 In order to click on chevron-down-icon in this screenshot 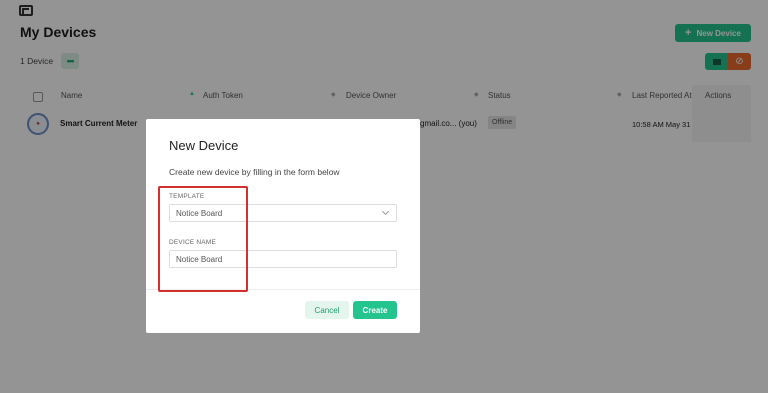, I will do `click(385, 211)`.